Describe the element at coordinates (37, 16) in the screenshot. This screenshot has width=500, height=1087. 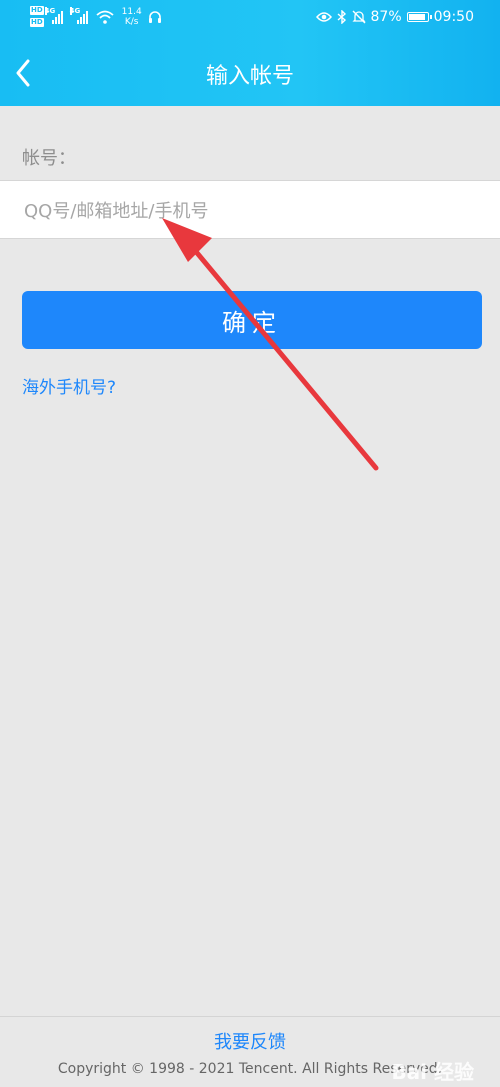
I see `hd-indicator: HD HD` at that location.